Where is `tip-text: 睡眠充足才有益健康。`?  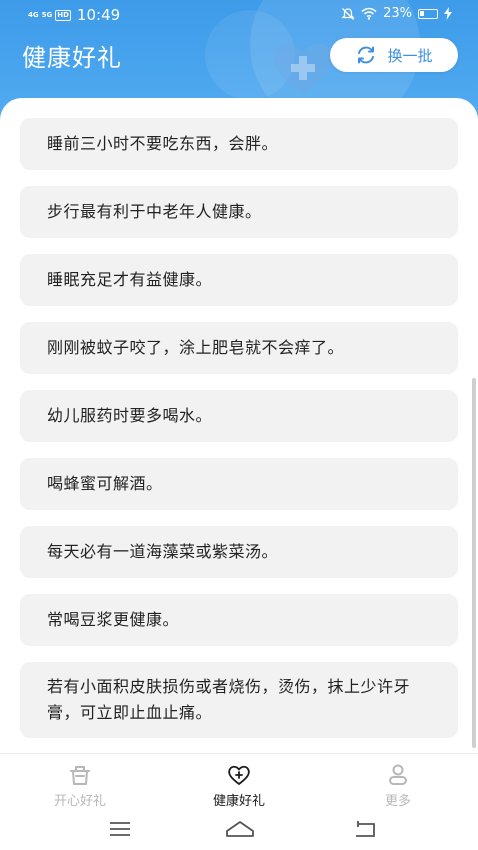
tip-text: 睡眠充足才有益健康。 is located at coordinates (130, 279).